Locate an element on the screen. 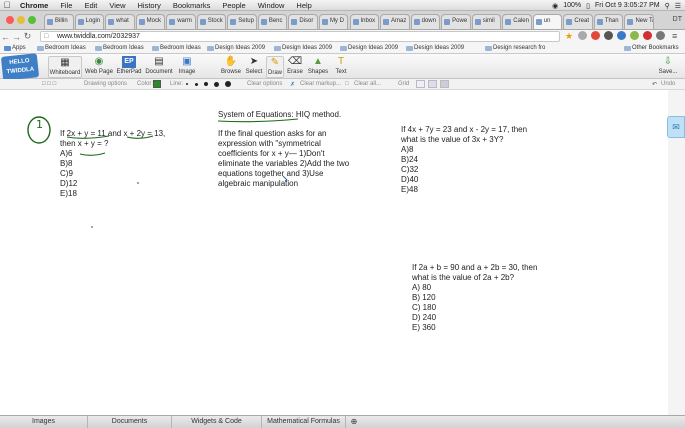  browser-tab: Inbox is located at coordinates (364, 21).